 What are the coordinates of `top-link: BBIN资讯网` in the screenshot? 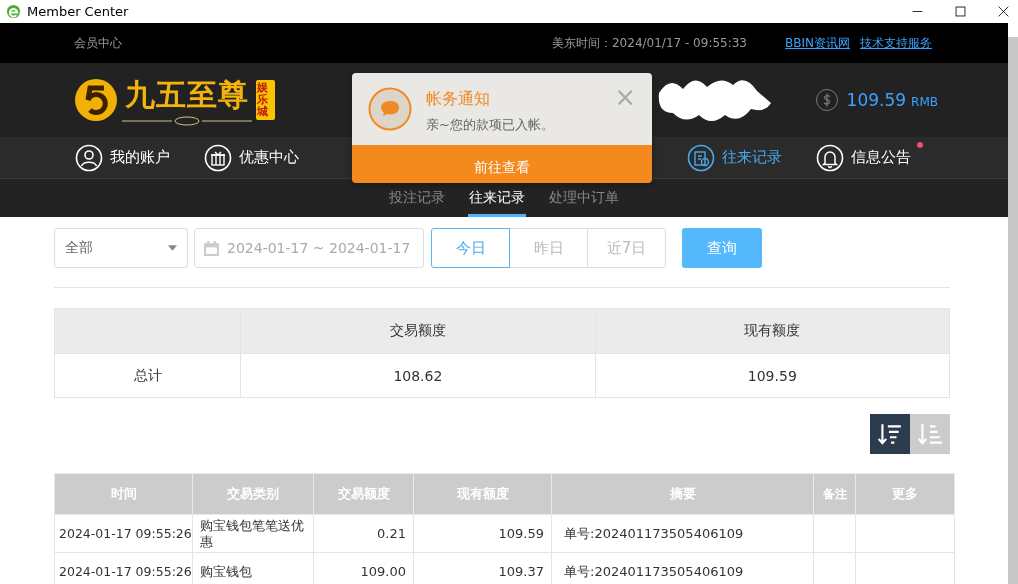 It's located at (817, 43).